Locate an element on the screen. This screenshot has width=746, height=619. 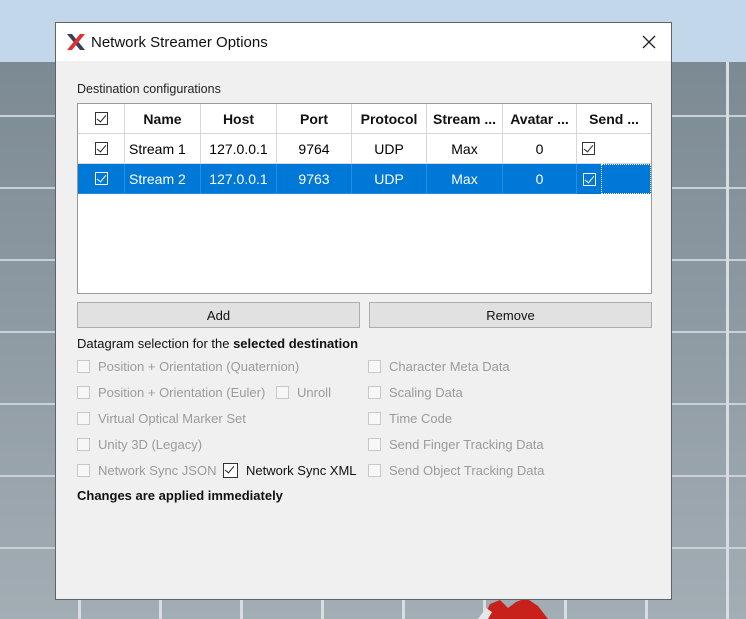
option-scaling: Scaling Data is located at coordinates (415, 392).